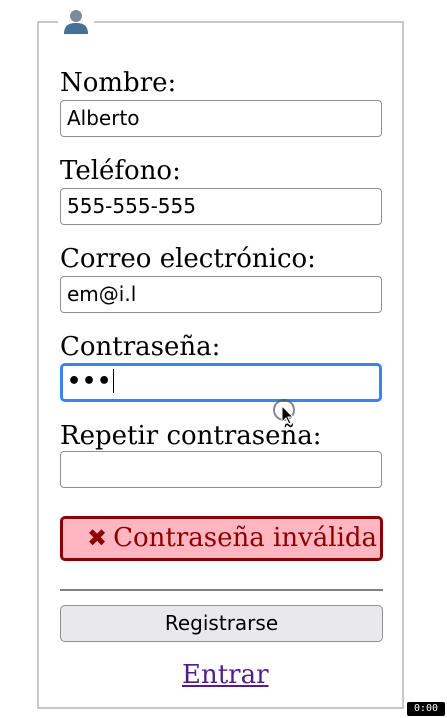 The height and width of the screenshot is (718, 447). What do you see at coordinates (76, 22) in the screenshot?
I see `user-icon` at bounding box center [76, 22].